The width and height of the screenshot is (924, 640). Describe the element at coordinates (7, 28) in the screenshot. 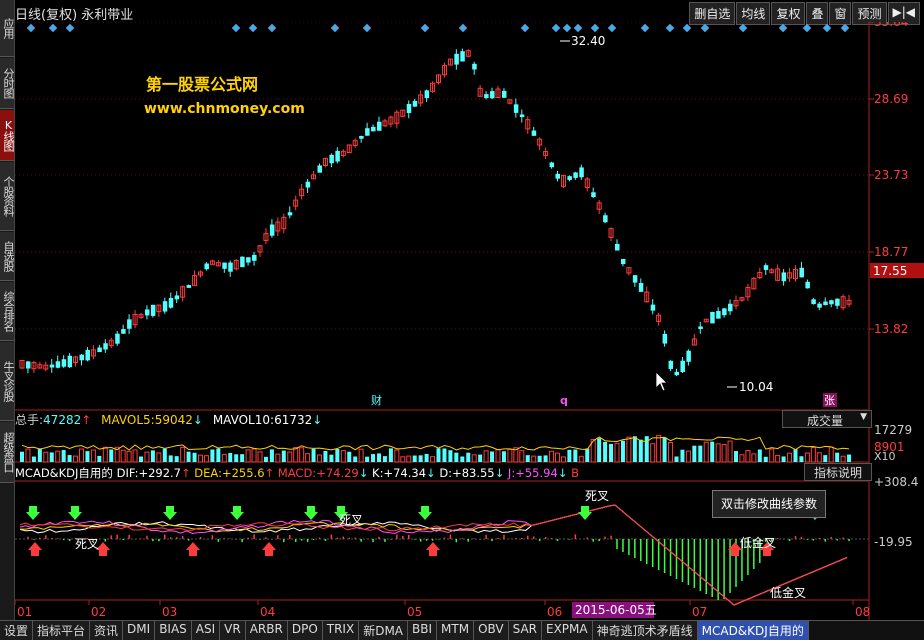

I see `nav-item-0: 应用` at that location.